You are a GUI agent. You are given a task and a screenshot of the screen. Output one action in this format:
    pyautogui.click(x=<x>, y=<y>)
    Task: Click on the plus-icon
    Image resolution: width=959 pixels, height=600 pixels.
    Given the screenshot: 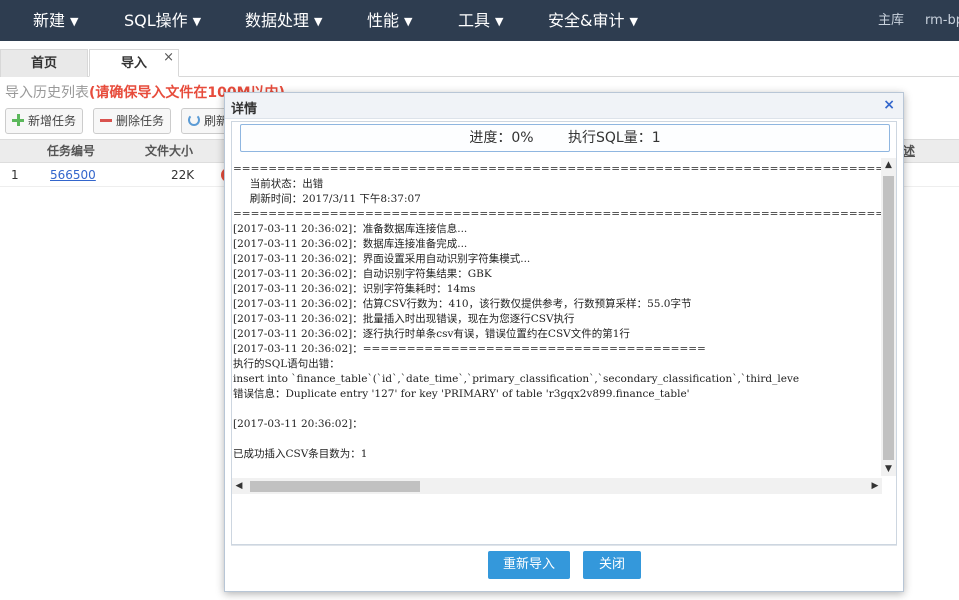 What is the action you would take?
    pyautogui.click(x=18, y=120)
    